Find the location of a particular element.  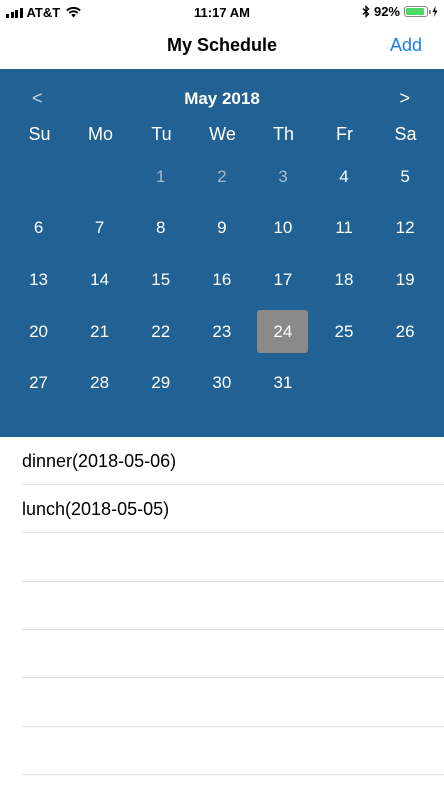

day-cell: 14 is located at coordinates (99, 280).